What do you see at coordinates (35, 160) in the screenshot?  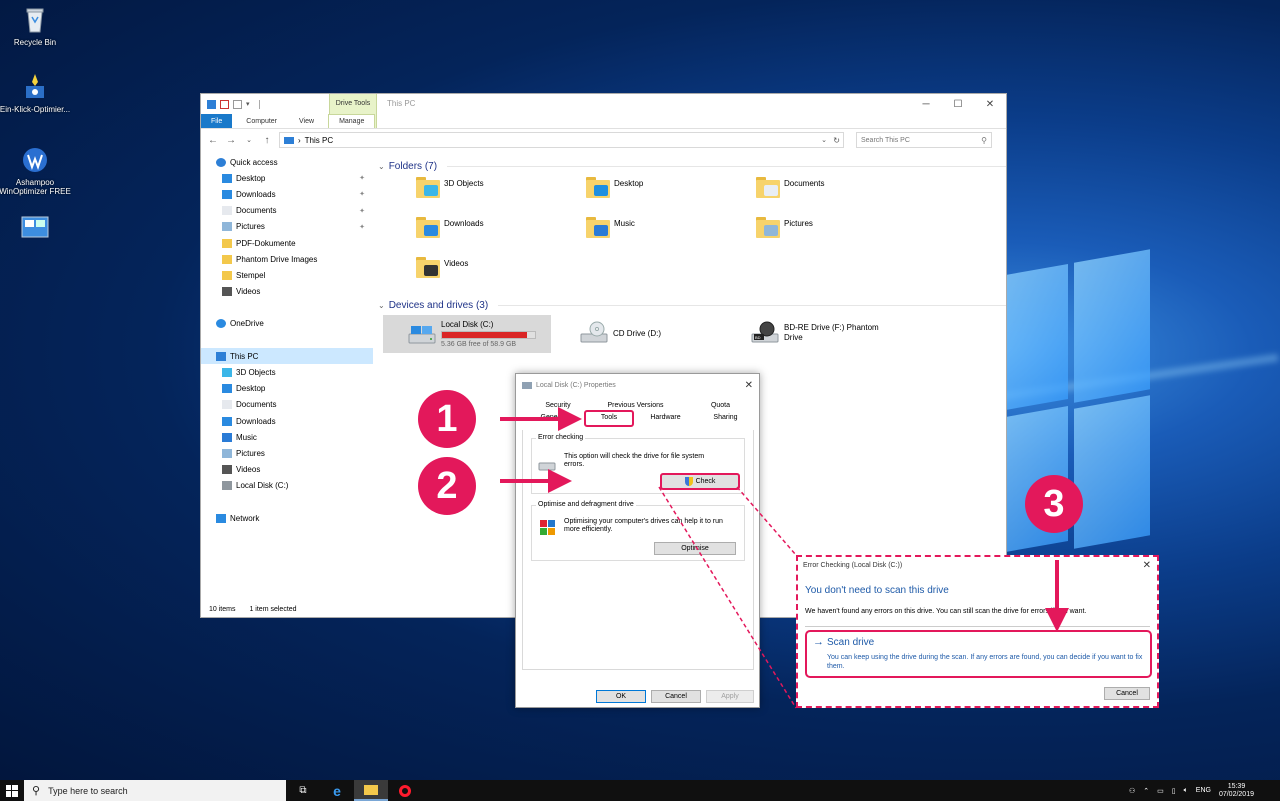 I see `ashampoo-icon` at bounding box center [35, 160].